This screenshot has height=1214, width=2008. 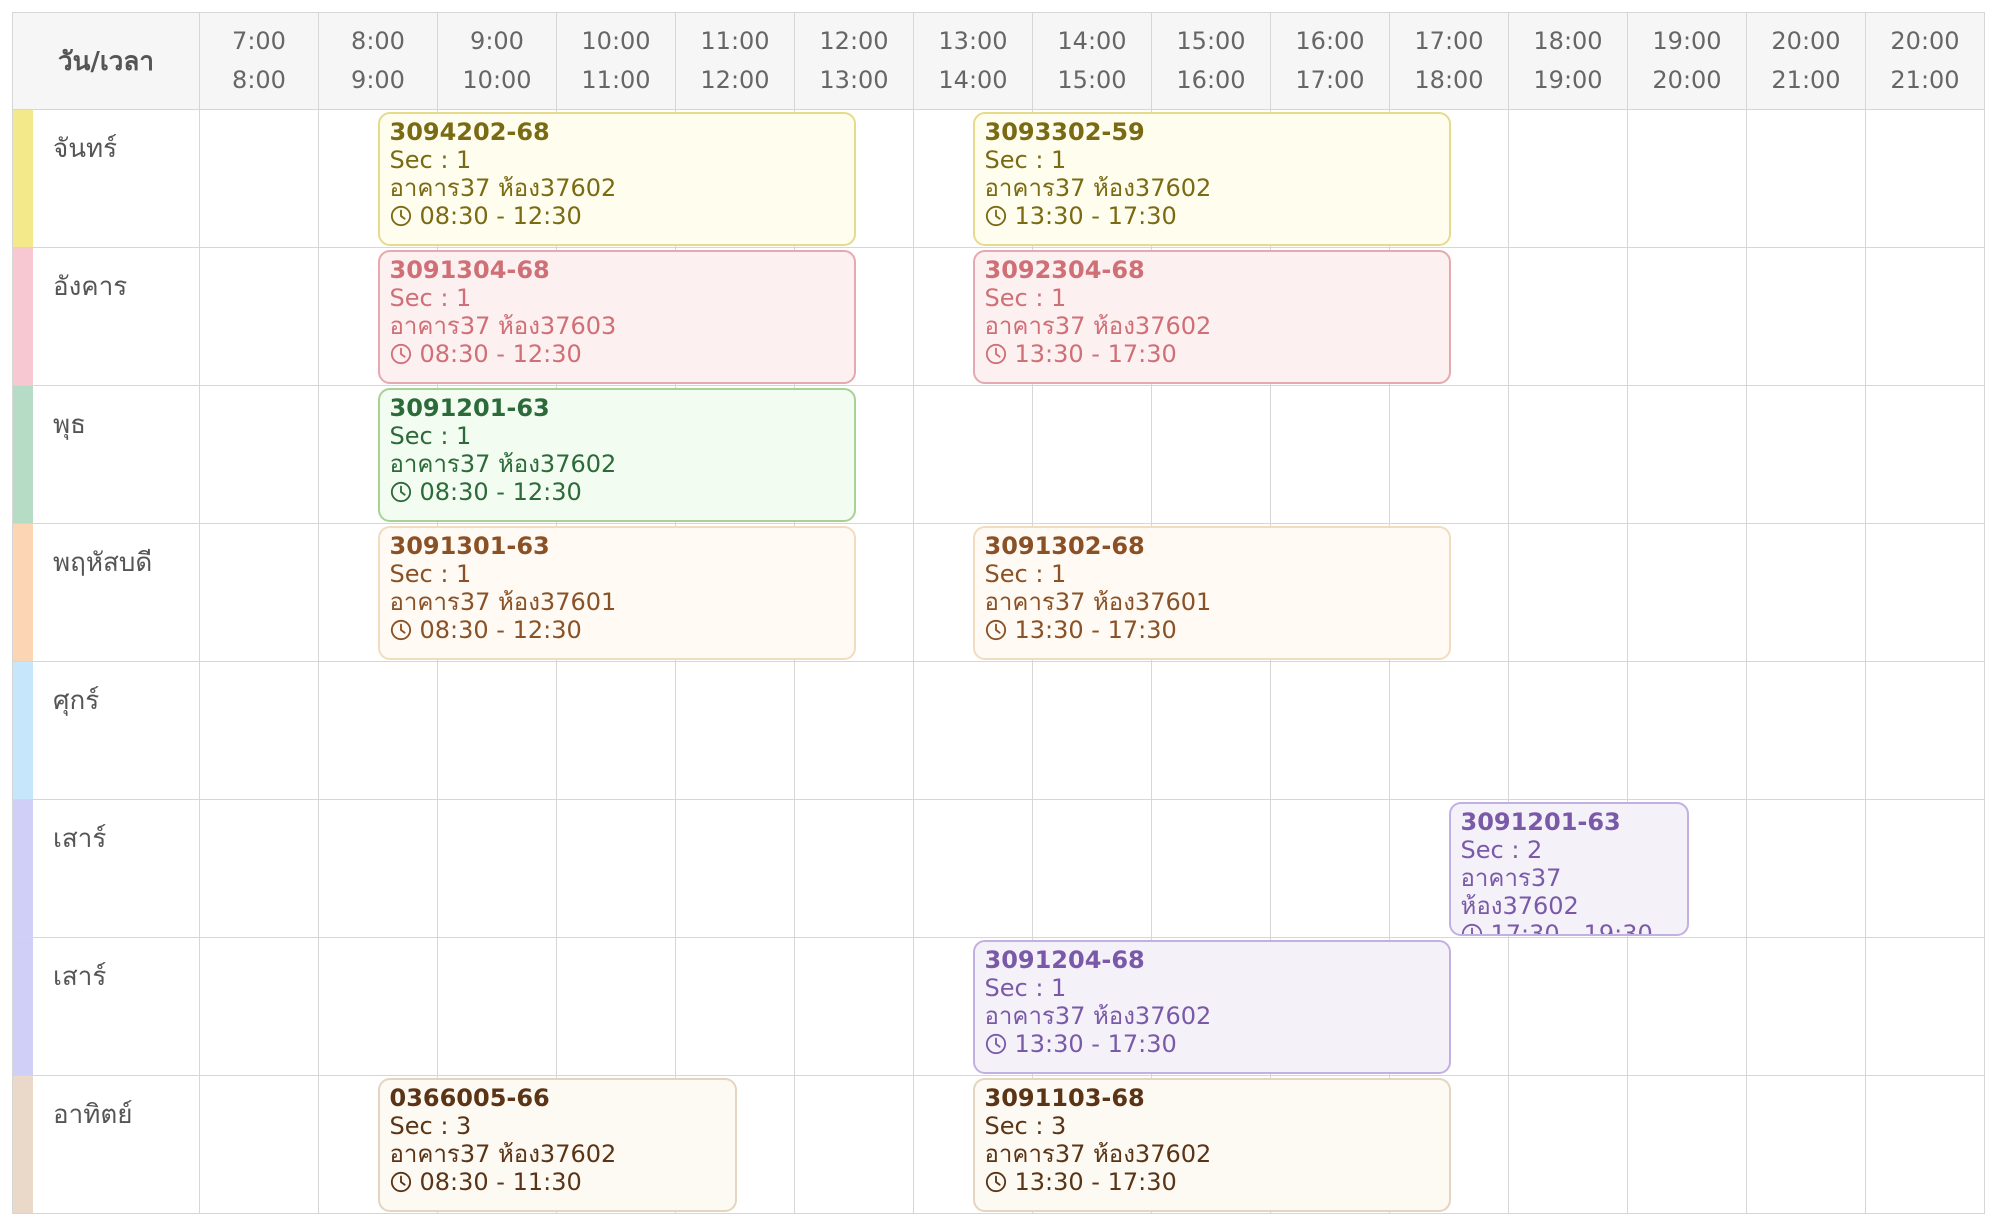 What do you see at coordinates (1925, 61) in the screenshot?
I see `time-slot-header: 20:00 21:00` at bounding box center [1925, 61].